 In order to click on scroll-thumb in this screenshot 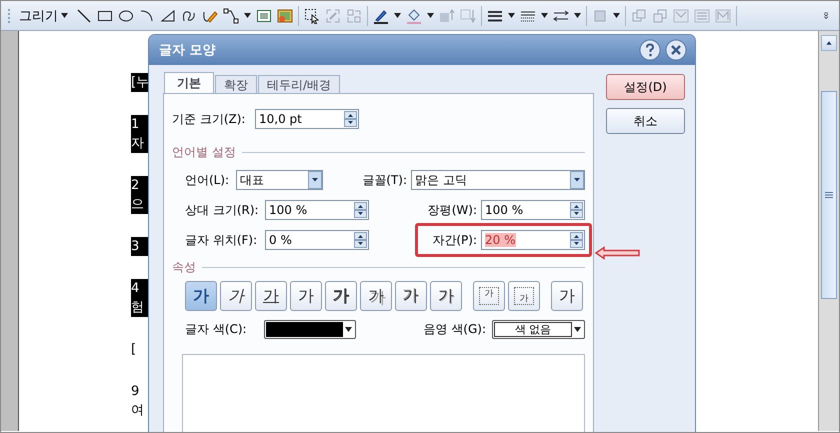, I will do `click(829, 195)`.